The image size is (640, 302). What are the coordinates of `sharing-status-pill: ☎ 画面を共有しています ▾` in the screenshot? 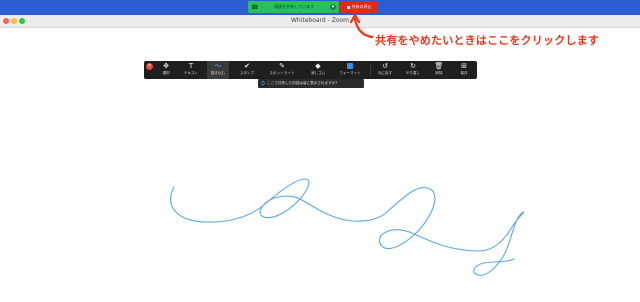 It's located at (293, 7).